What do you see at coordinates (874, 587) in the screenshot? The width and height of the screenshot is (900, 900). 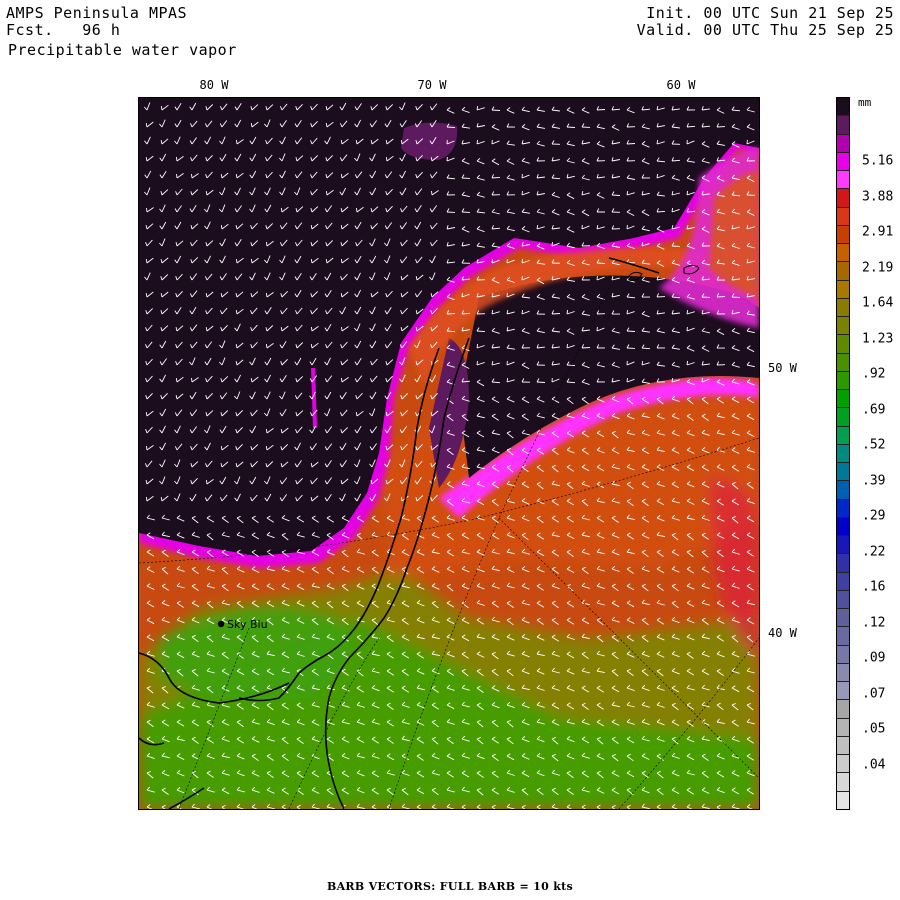 I see `colorbar-label: .16` at bounding box center [874, 587].